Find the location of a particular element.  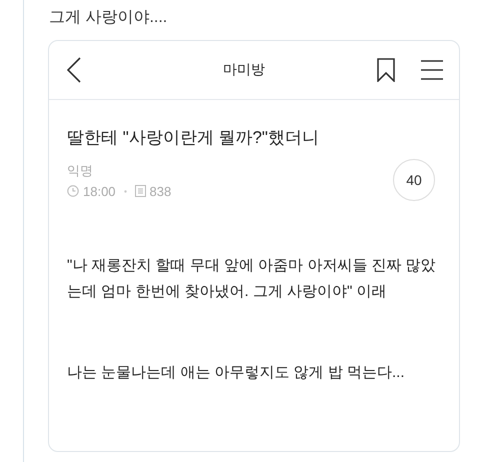

author-name: 익명 is located at coordinates (80, 171).